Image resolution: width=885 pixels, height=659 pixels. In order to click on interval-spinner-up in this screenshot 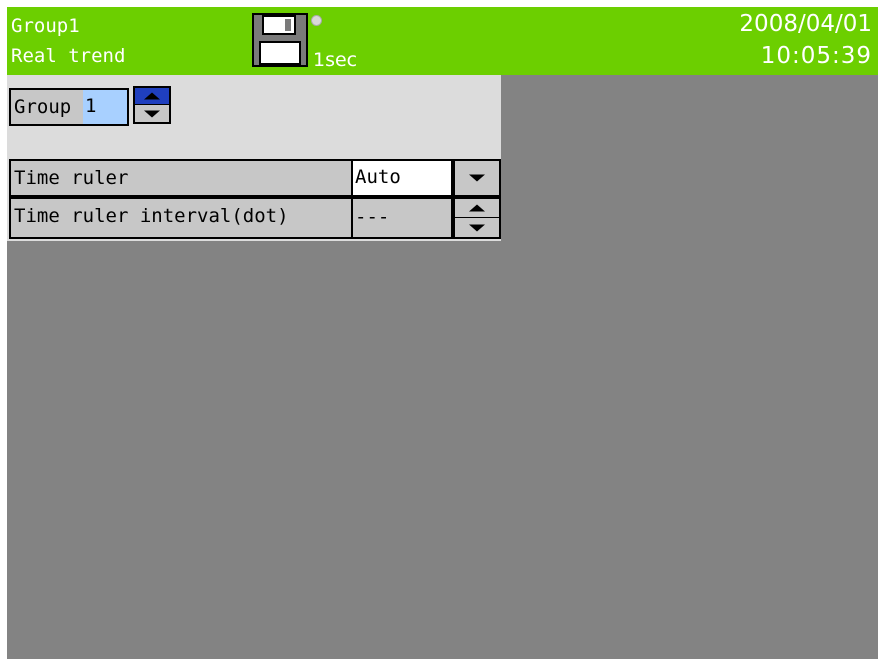, I will do `click(477, 208)`.